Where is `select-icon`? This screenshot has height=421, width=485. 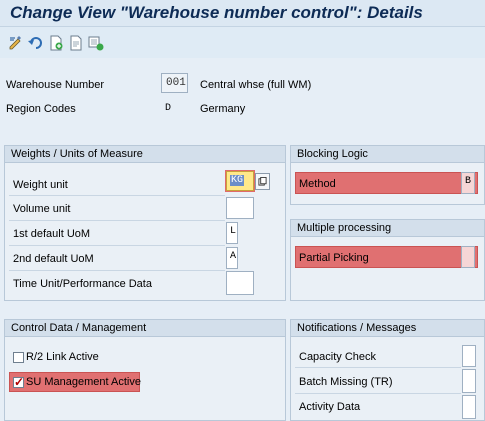
select-icon is located at coordinates (96, 43).